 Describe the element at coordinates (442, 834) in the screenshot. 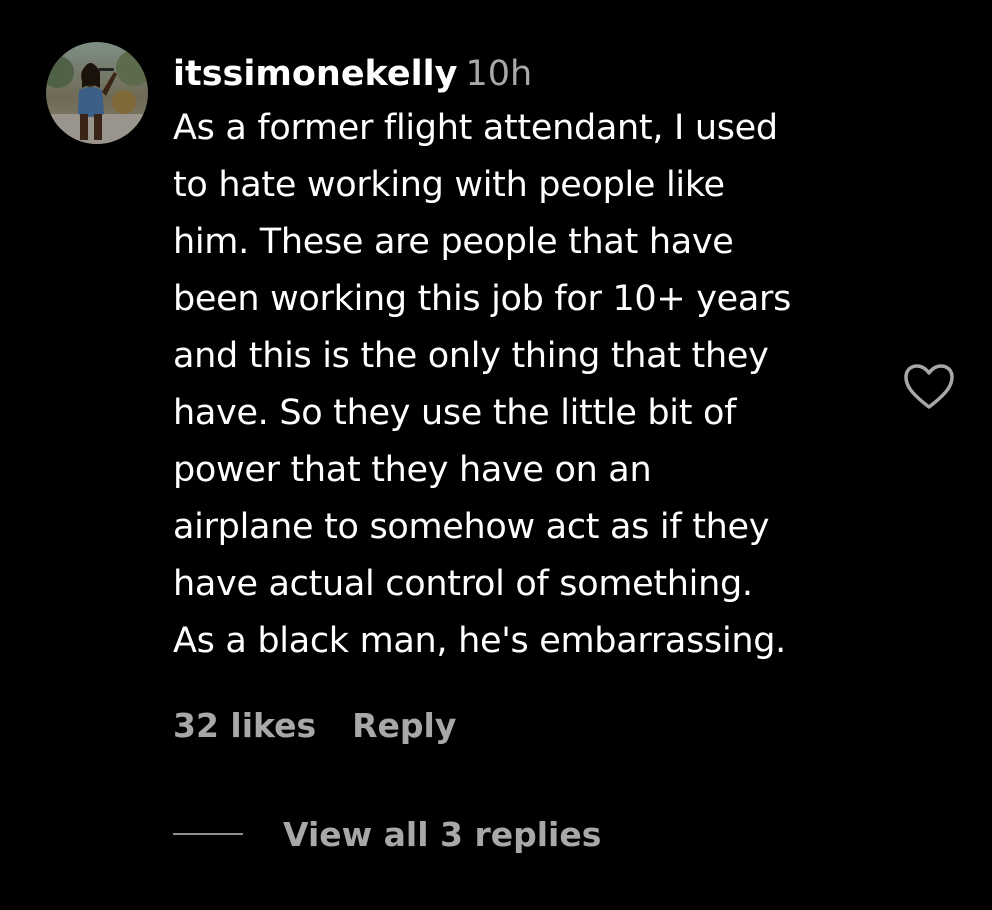

I see `view-replies-button: View all 3 replies` at that location.